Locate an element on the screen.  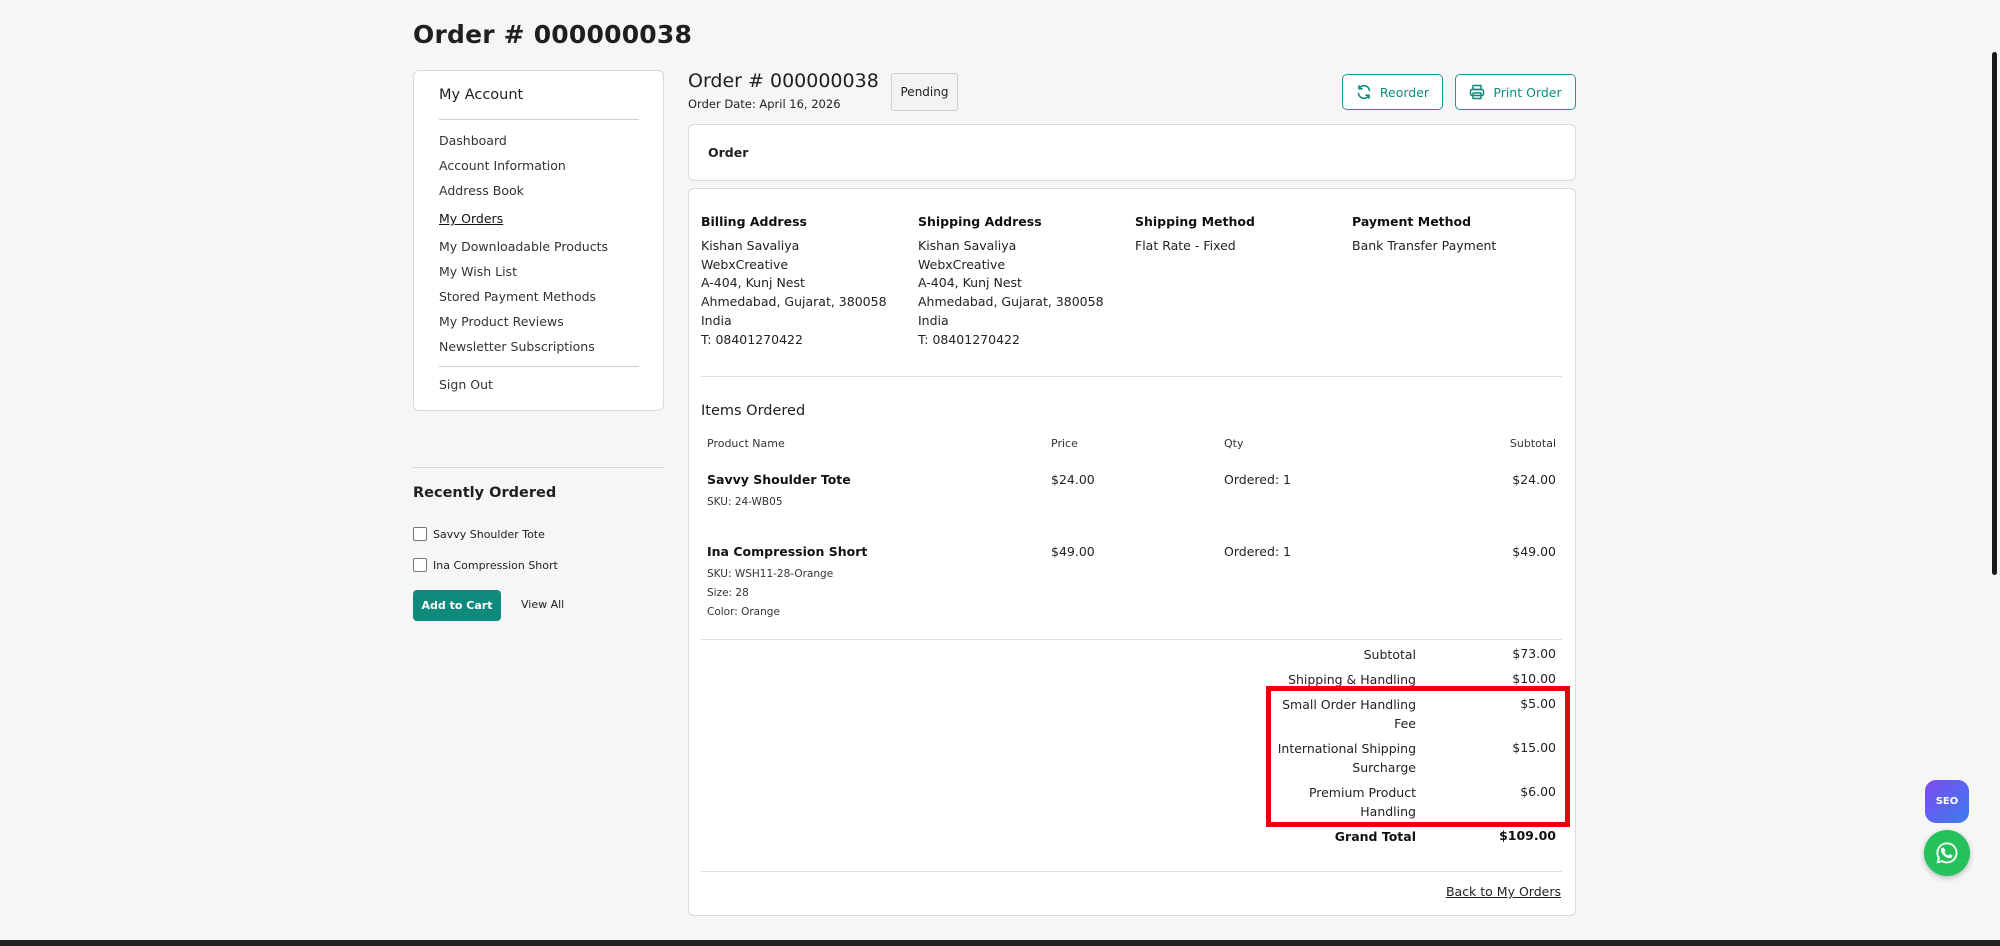
product-sku: SKU: 24-WB05 is located at coordinates (745, 502).